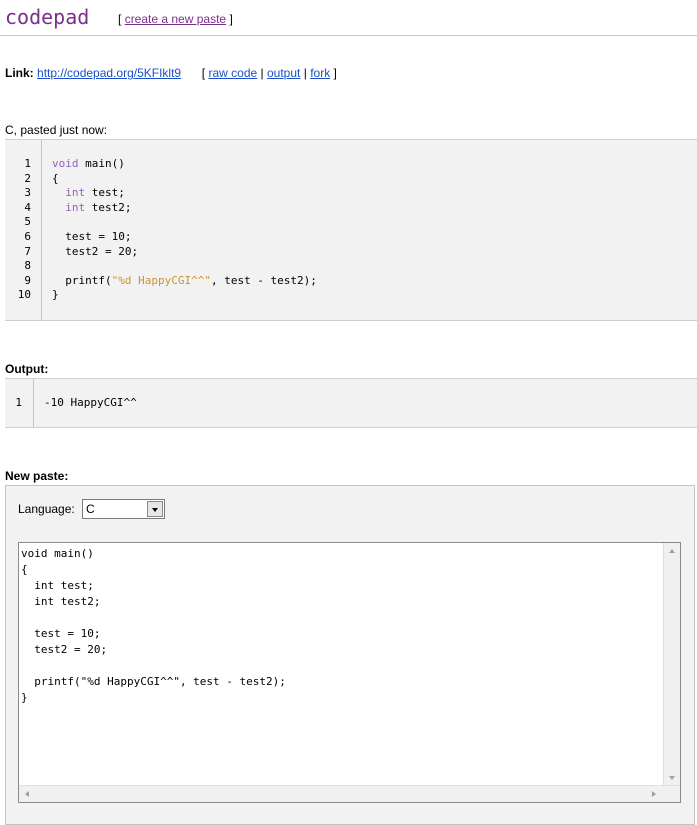 The image size is (697, 825). What do you see at coordinates (654, 794) in the screenshot?
I see `scroll-right-icon` at bounding box center [654, 794].